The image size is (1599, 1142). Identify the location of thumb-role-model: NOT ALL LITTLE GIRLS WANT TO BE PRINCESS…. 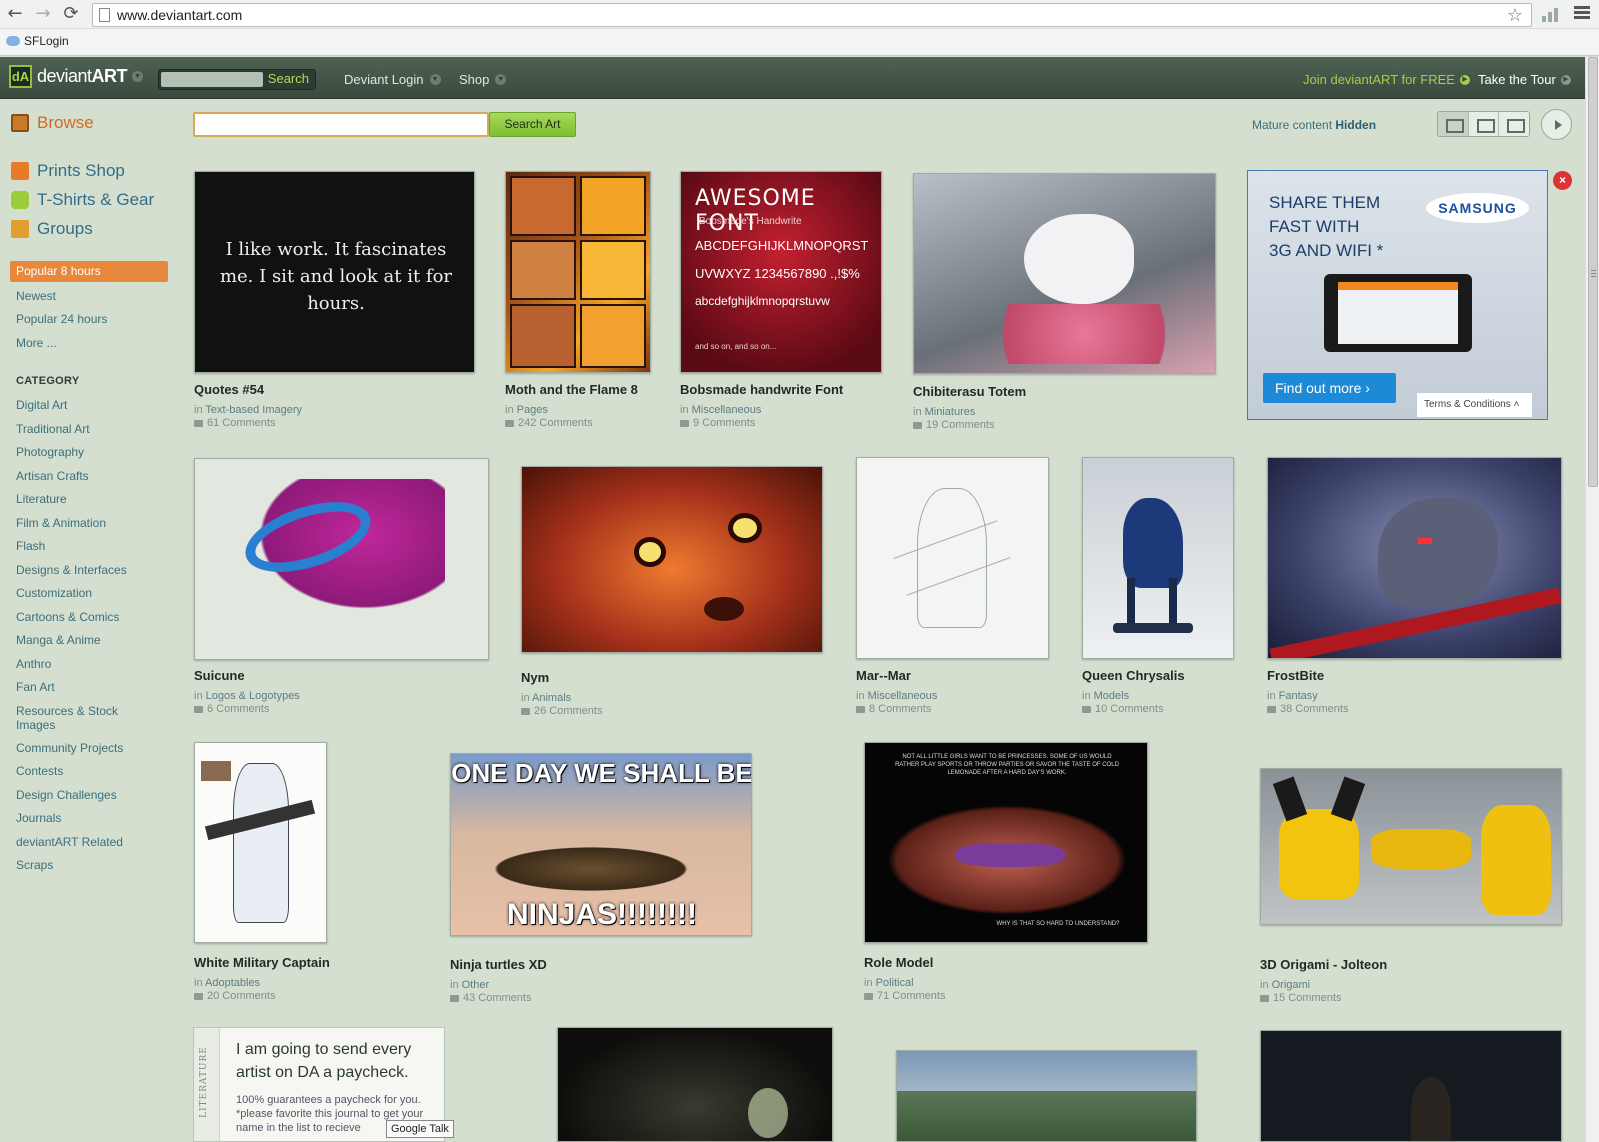
(1006, 842).